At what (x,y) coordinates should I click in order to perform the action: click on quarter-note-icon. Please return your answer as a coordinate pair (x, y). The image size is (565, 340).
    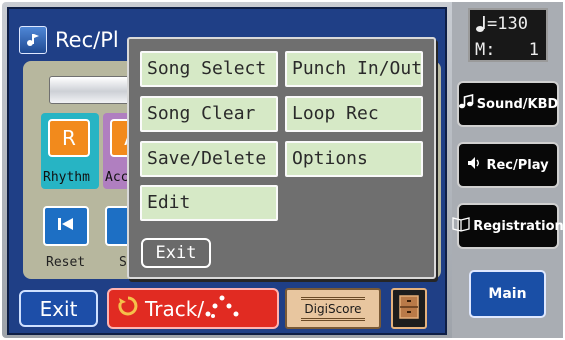
    Looking at the image, I should click on (481, 27).